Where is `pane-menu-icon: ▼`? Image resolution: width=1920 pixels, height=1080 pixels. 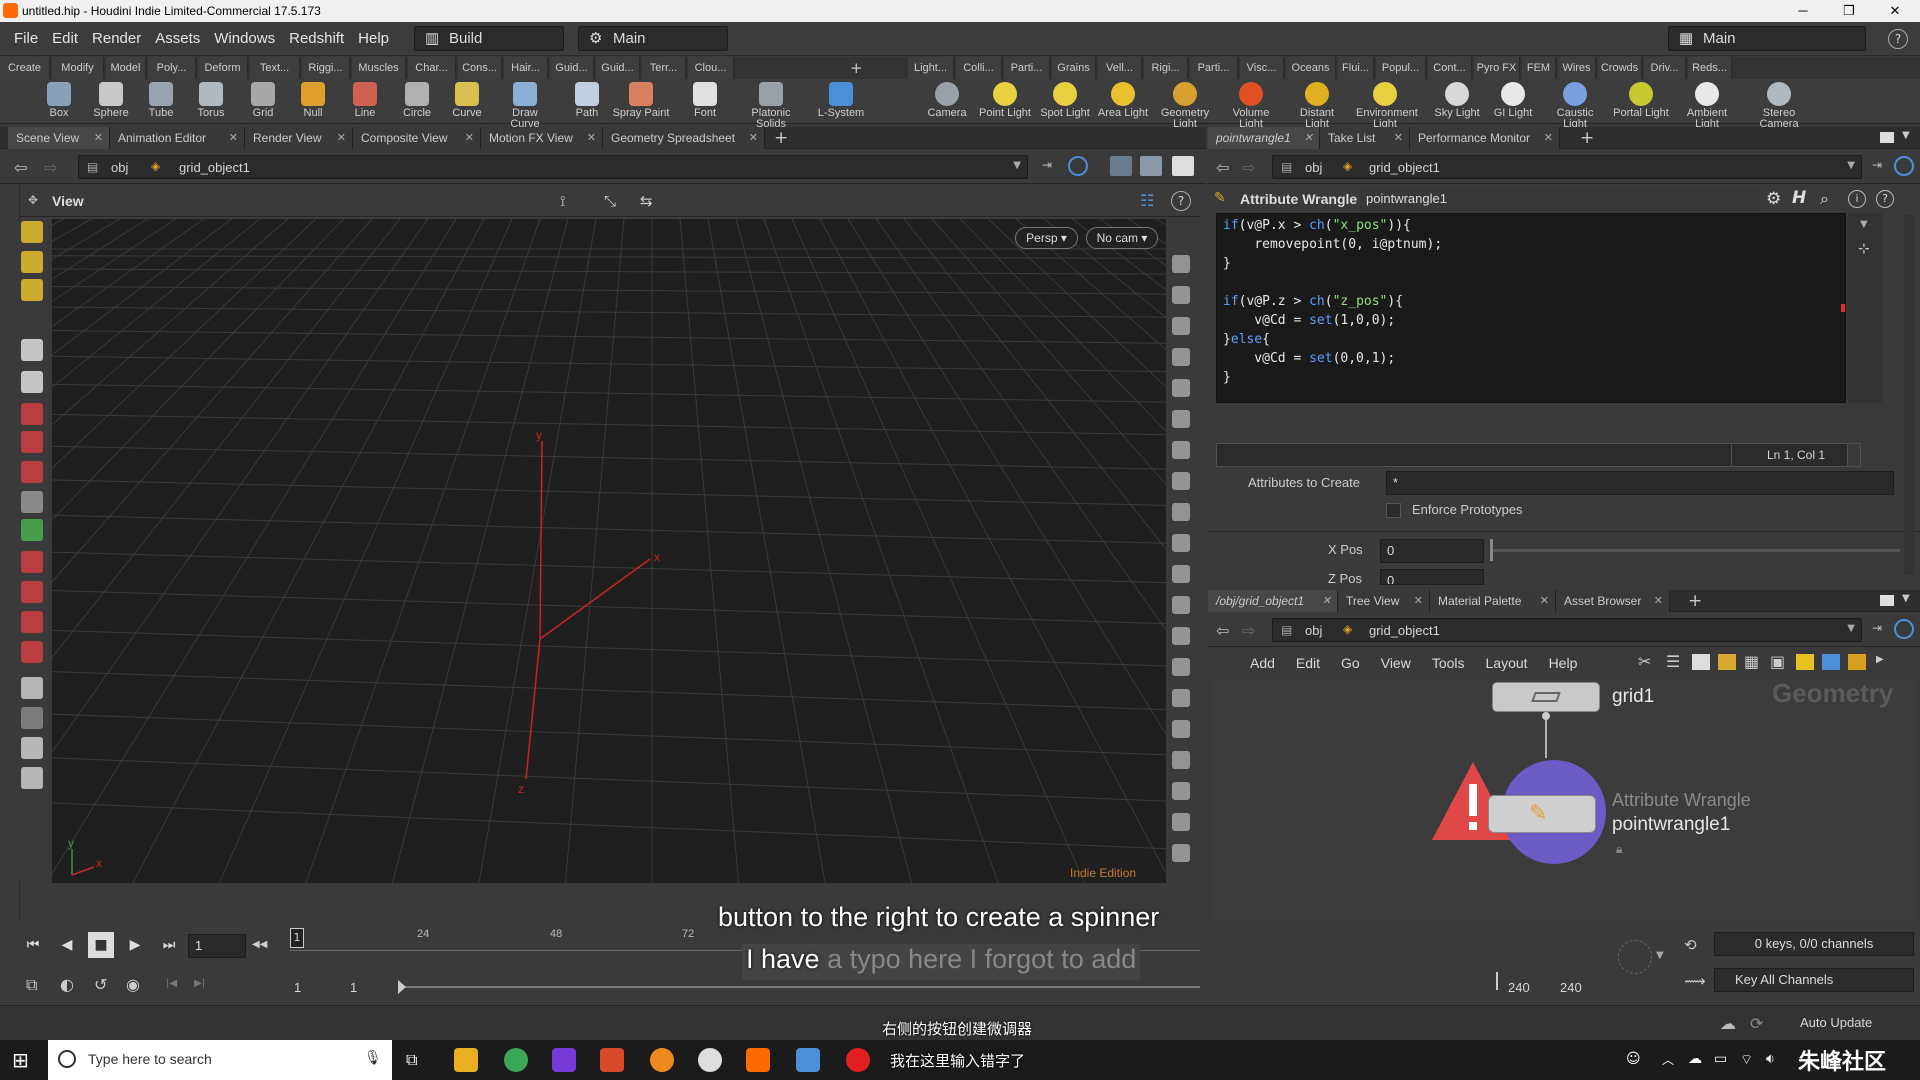 pane-menu-icon: ▼ is located at coordinates (1906, 135).